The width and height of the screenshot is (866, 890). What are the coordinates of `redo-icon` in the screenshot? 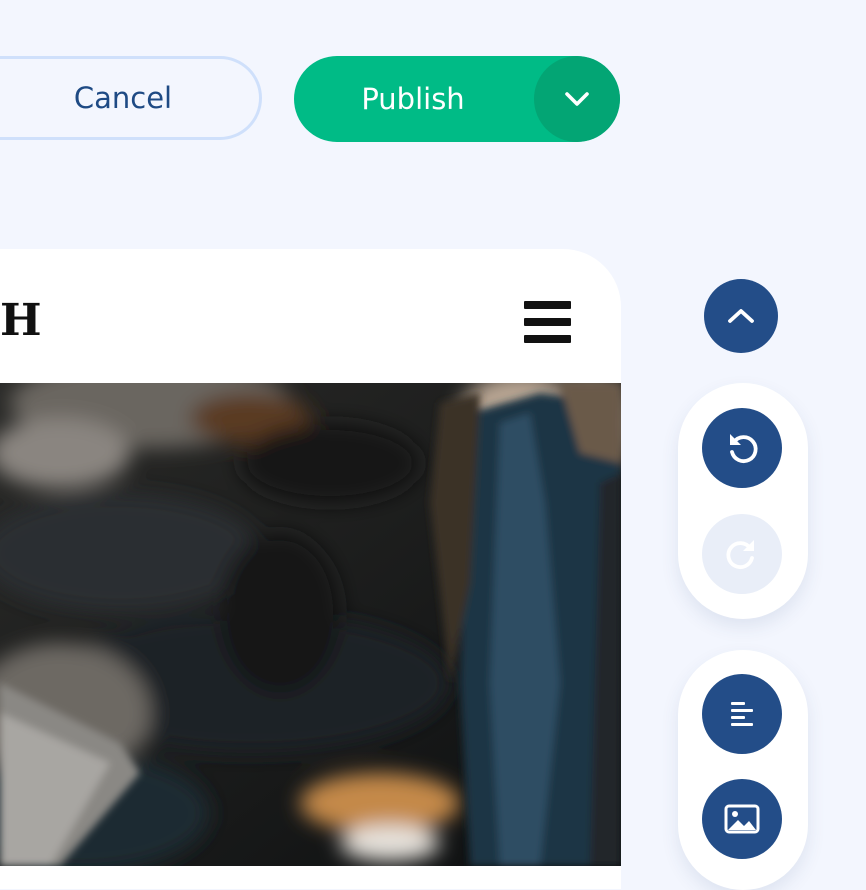 It's located at (740, 554).